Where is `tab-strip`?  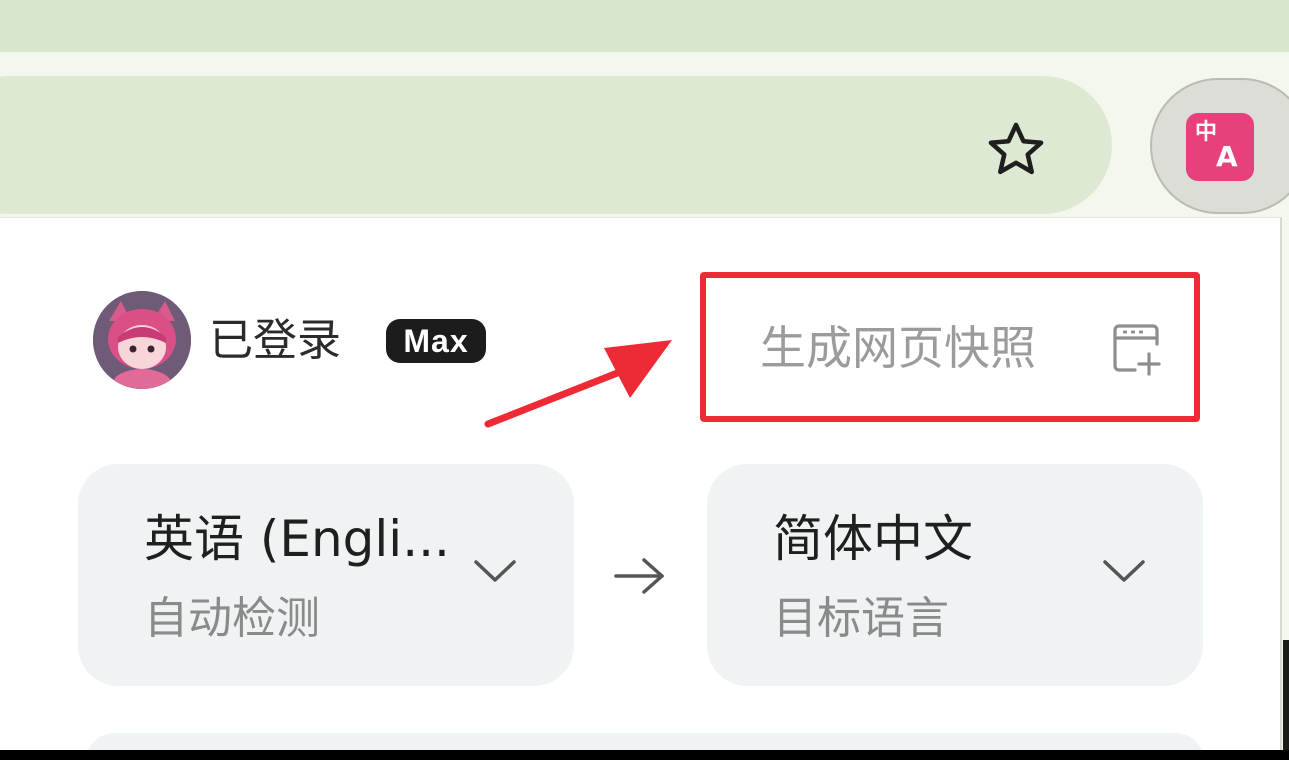 tab-strip is located at coordinates (644, 26).